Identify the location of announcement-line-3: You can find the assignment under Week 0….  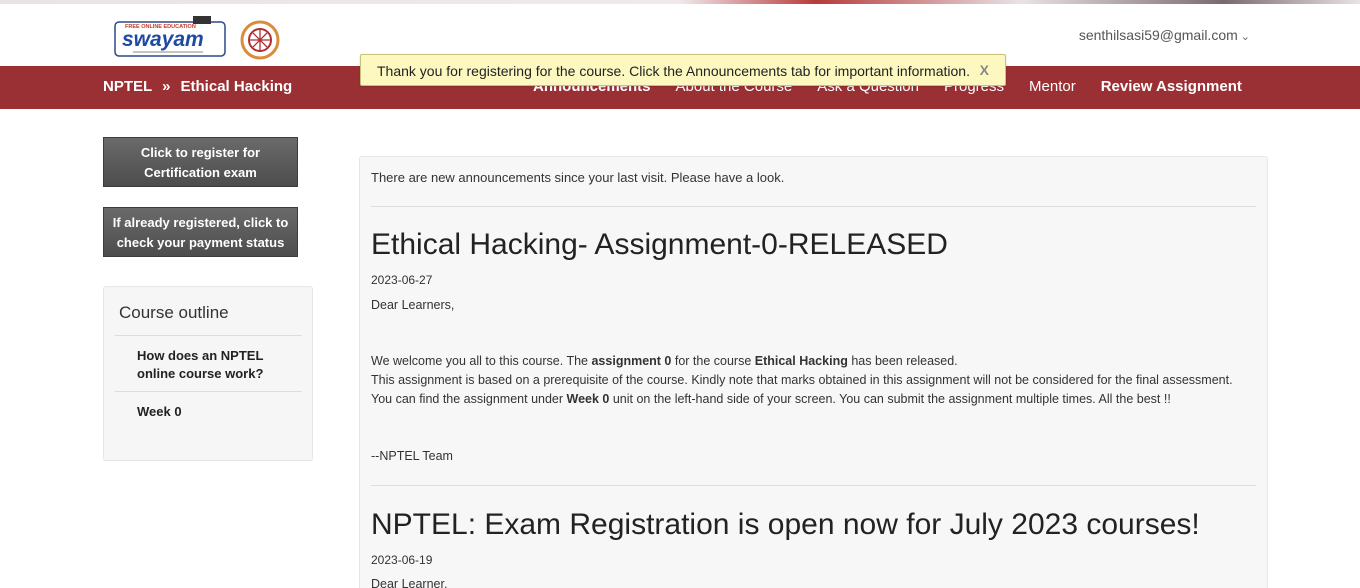
(771, 399).